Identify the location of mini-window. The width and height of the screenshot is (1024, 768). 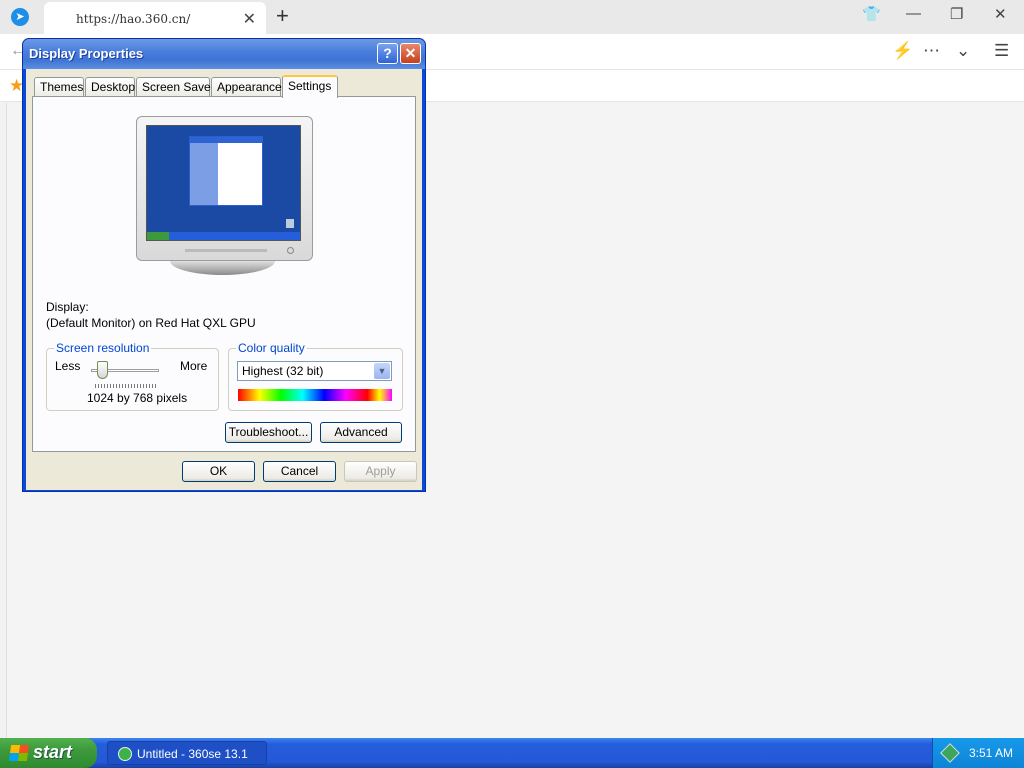
(226, 171).